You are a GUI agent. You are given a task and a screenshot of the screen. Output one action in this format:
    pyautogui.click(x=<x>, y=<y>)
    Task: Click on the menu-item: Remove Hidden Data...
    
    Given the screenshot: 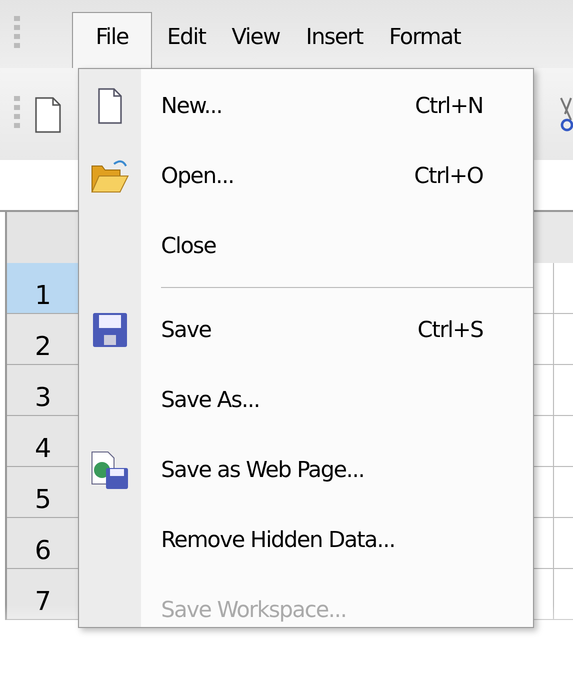 What is the action you would take?
    pyautogui.click(x=306, y=540)
    